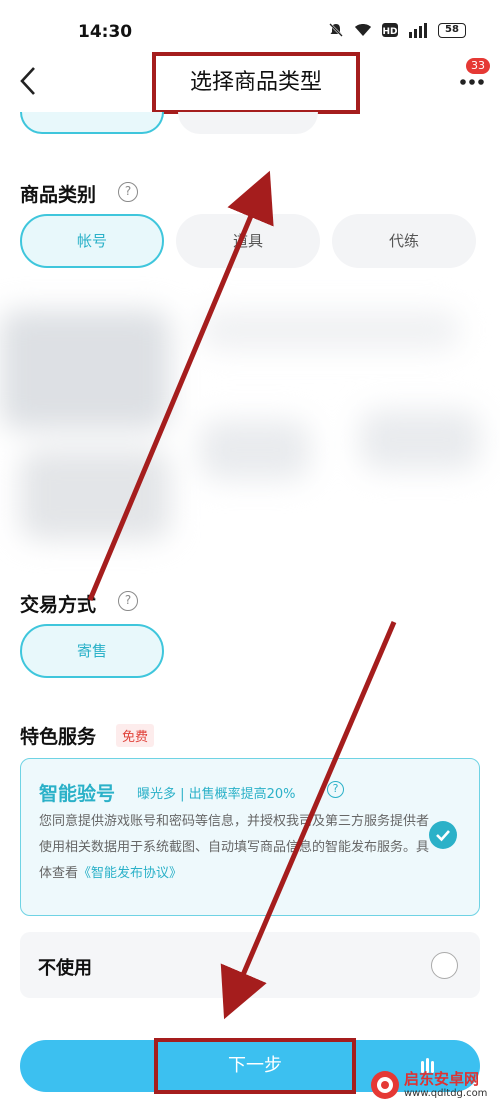 This screenshot has height=1111, width=500. Describe the element at coordinates (248, 241) in the screenshot. I see `chip-item: 道具` at that location.